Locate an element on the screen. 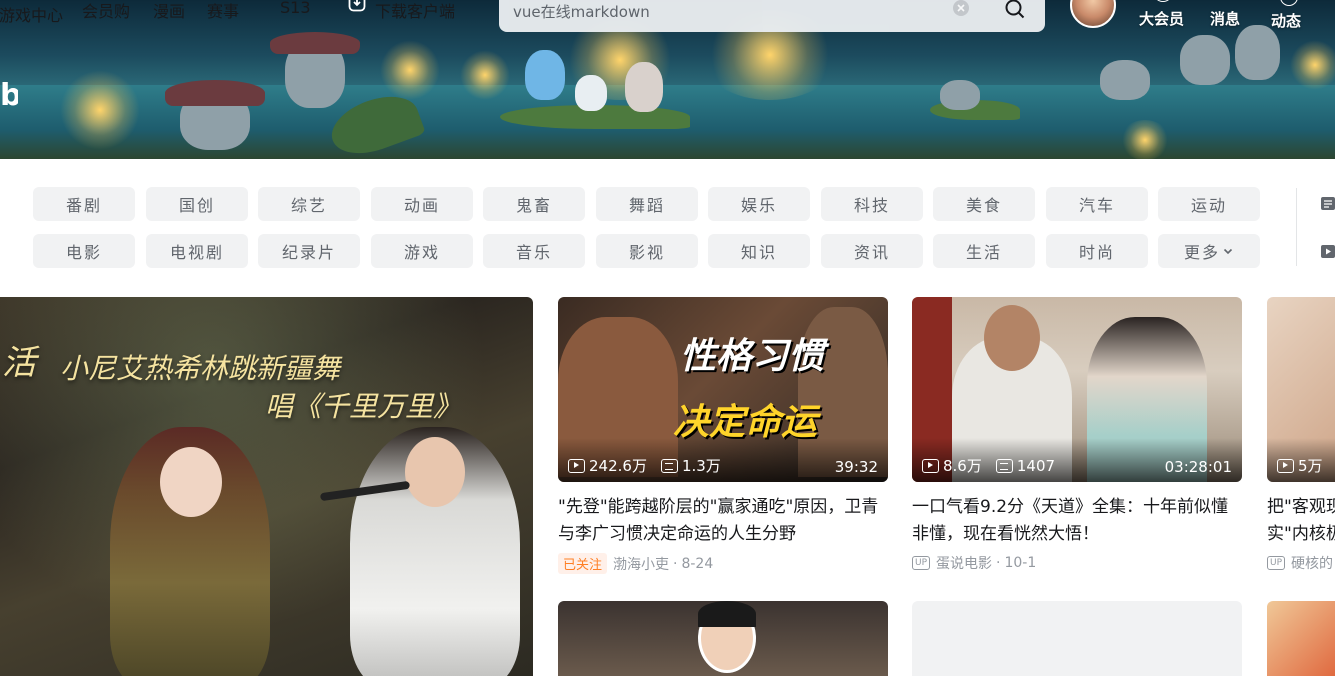 The image size is (1335, 676). video-thumbnail: 性格习惯 决定命运 242.6万 1.3万 39:32 is located at coordinates (723, 389).